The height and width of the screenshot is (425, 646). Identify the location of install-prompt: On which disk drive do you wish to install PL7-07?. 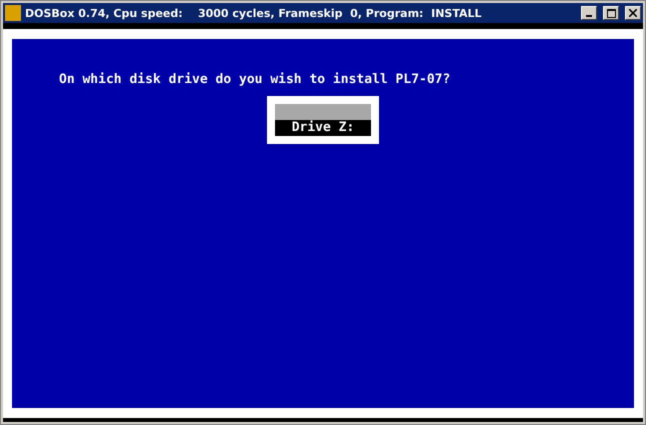
(255, 79).